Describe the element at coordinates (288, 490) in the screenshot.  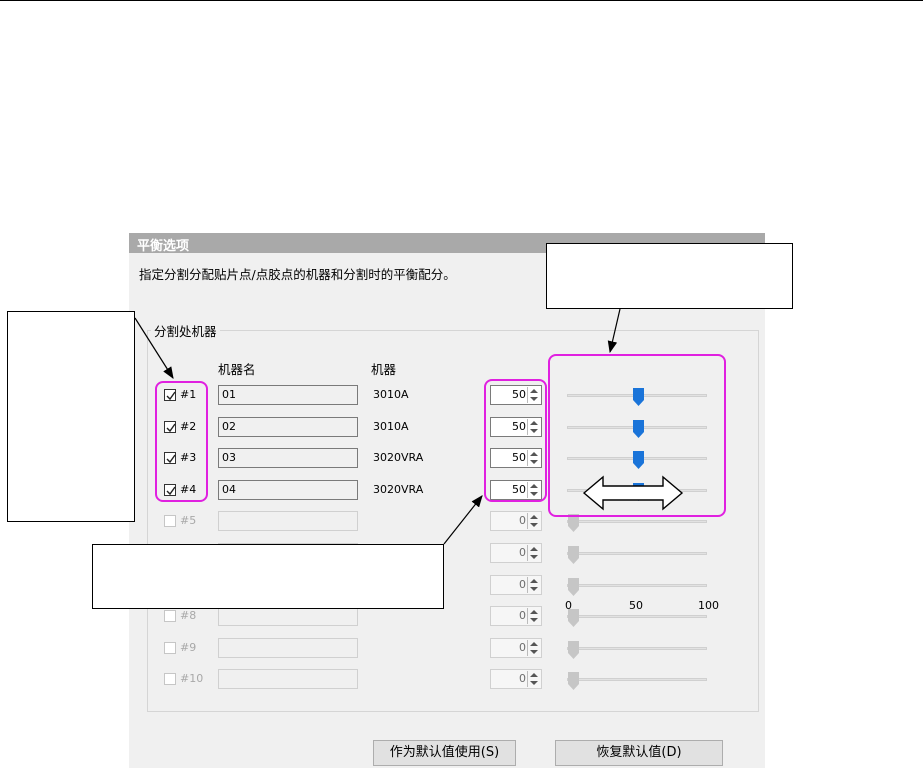
I see `machine-name-field: 04` at that location.